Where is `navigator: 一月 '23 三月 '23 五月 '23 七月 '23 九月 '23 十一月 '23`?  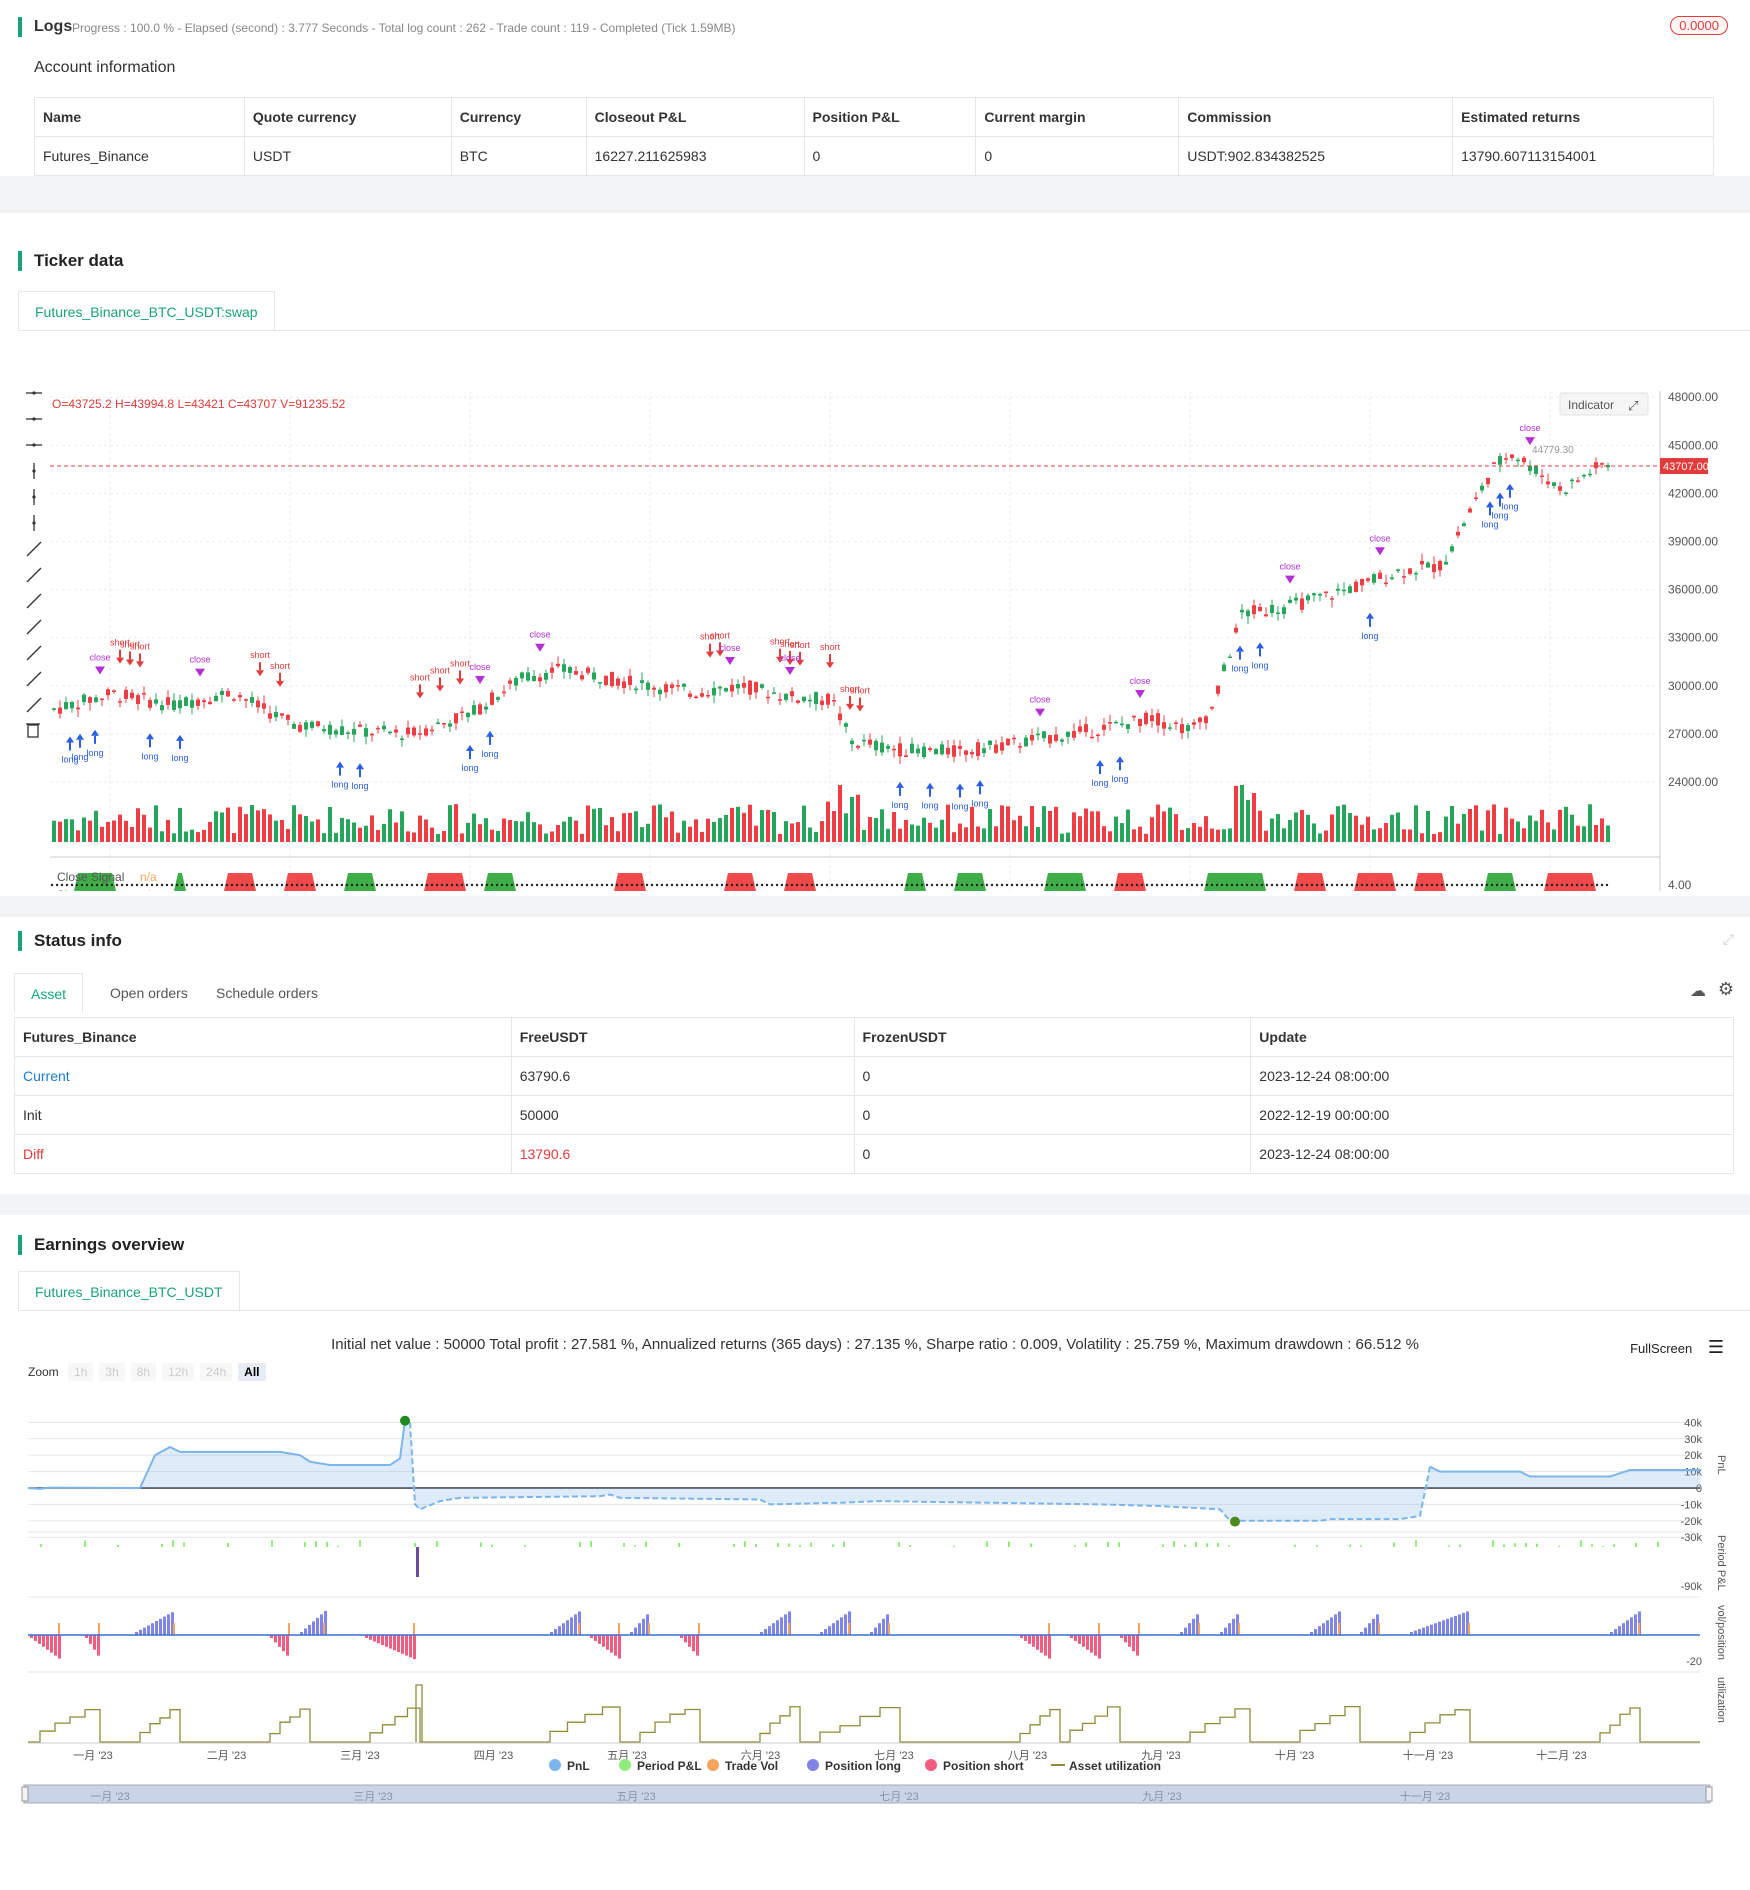 navigator: 一月 '23 三月 '23 五月 '23 七月 '23 九月 '23 十一月 '23 is located at coordinates (867, 1794).